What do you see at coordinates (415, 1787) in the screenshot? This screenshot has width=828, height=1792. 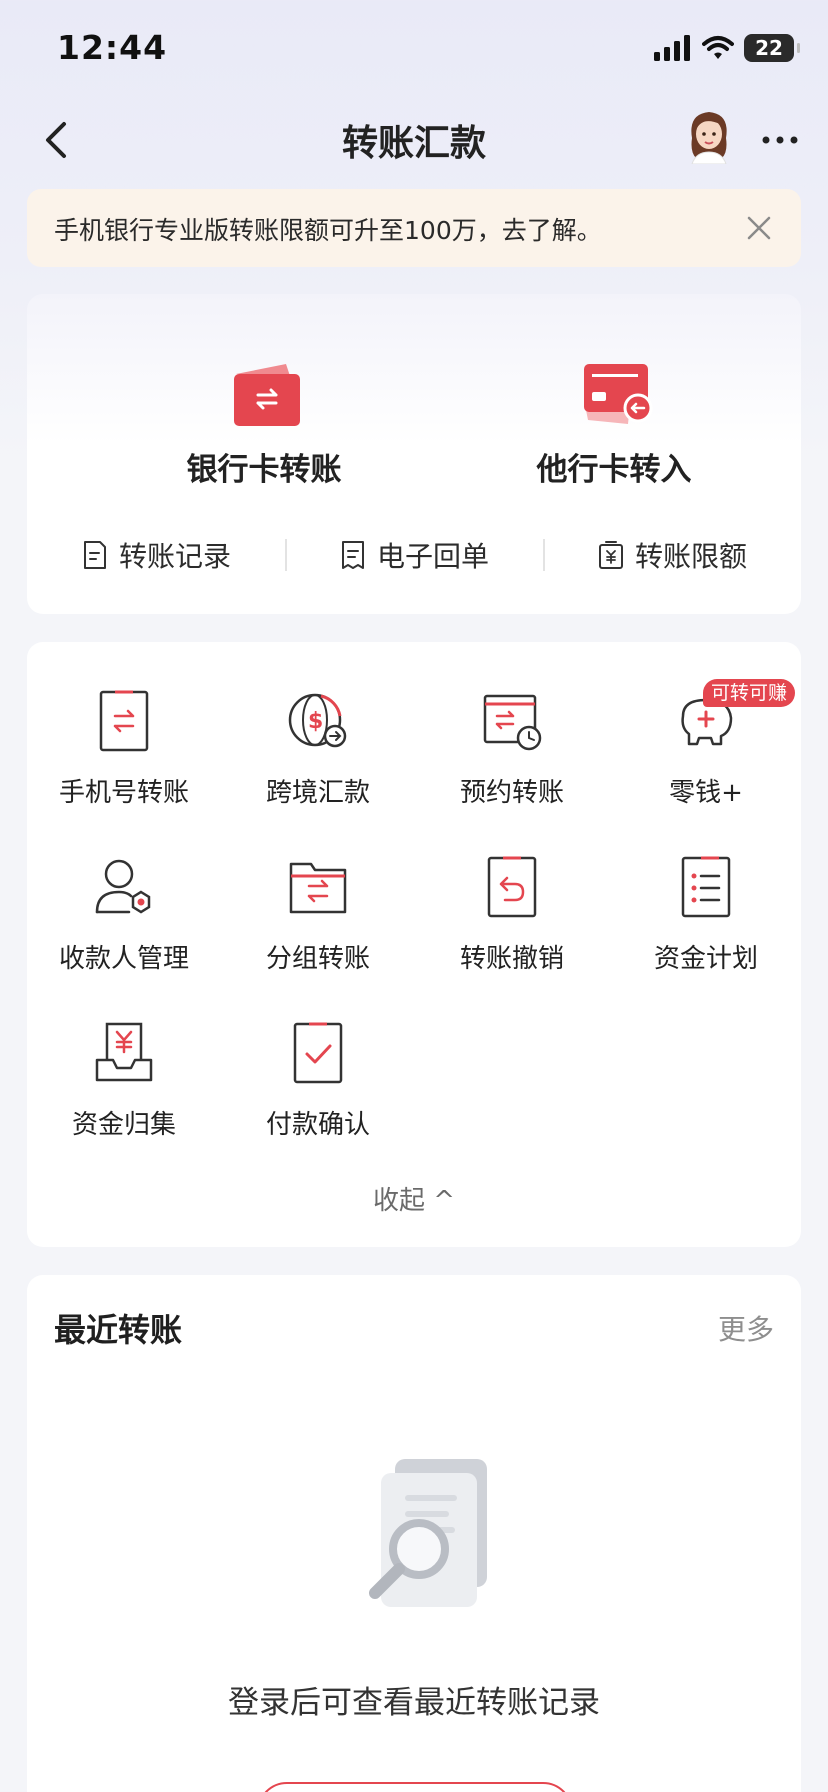 I see `login-button` at bounding box center [415, 1787].